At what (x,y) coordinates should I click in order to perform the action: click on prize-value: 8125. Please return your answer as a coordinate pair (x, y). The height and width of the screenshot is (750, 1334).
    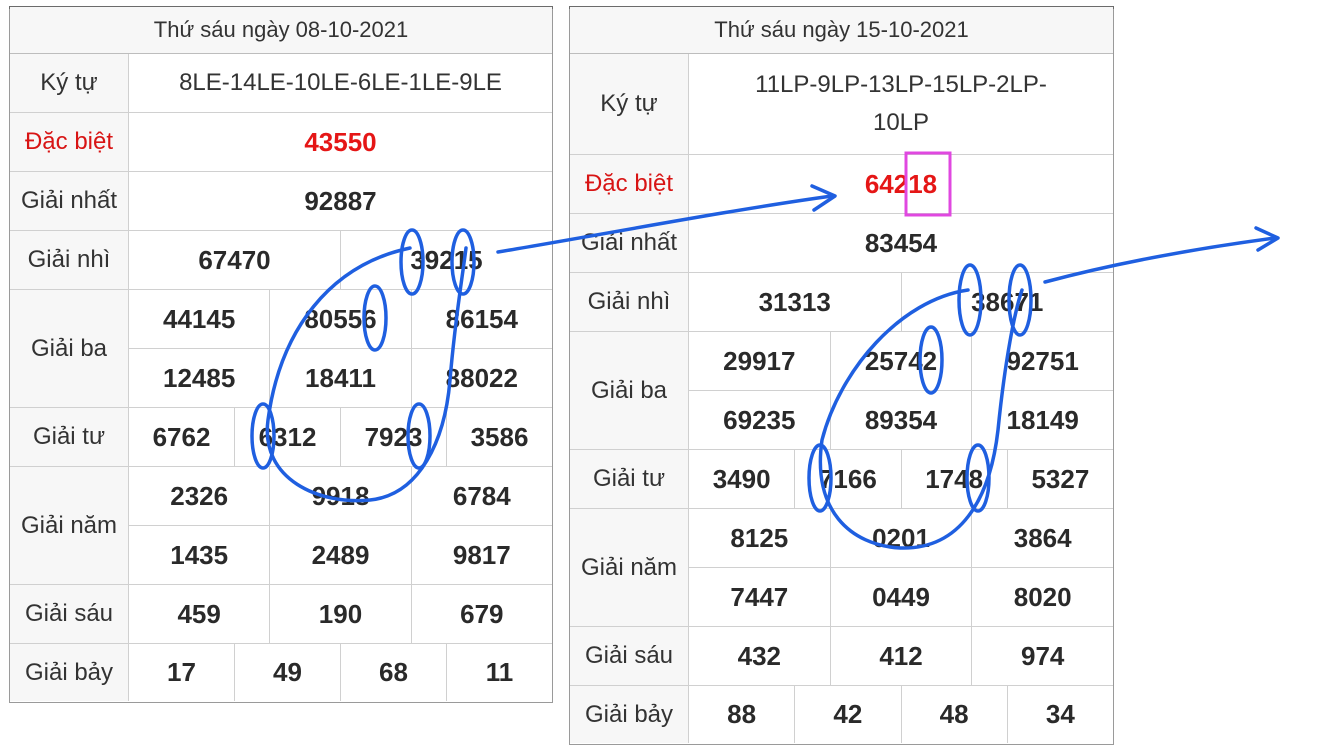
    Looking at the image, I should click on (759, 537).